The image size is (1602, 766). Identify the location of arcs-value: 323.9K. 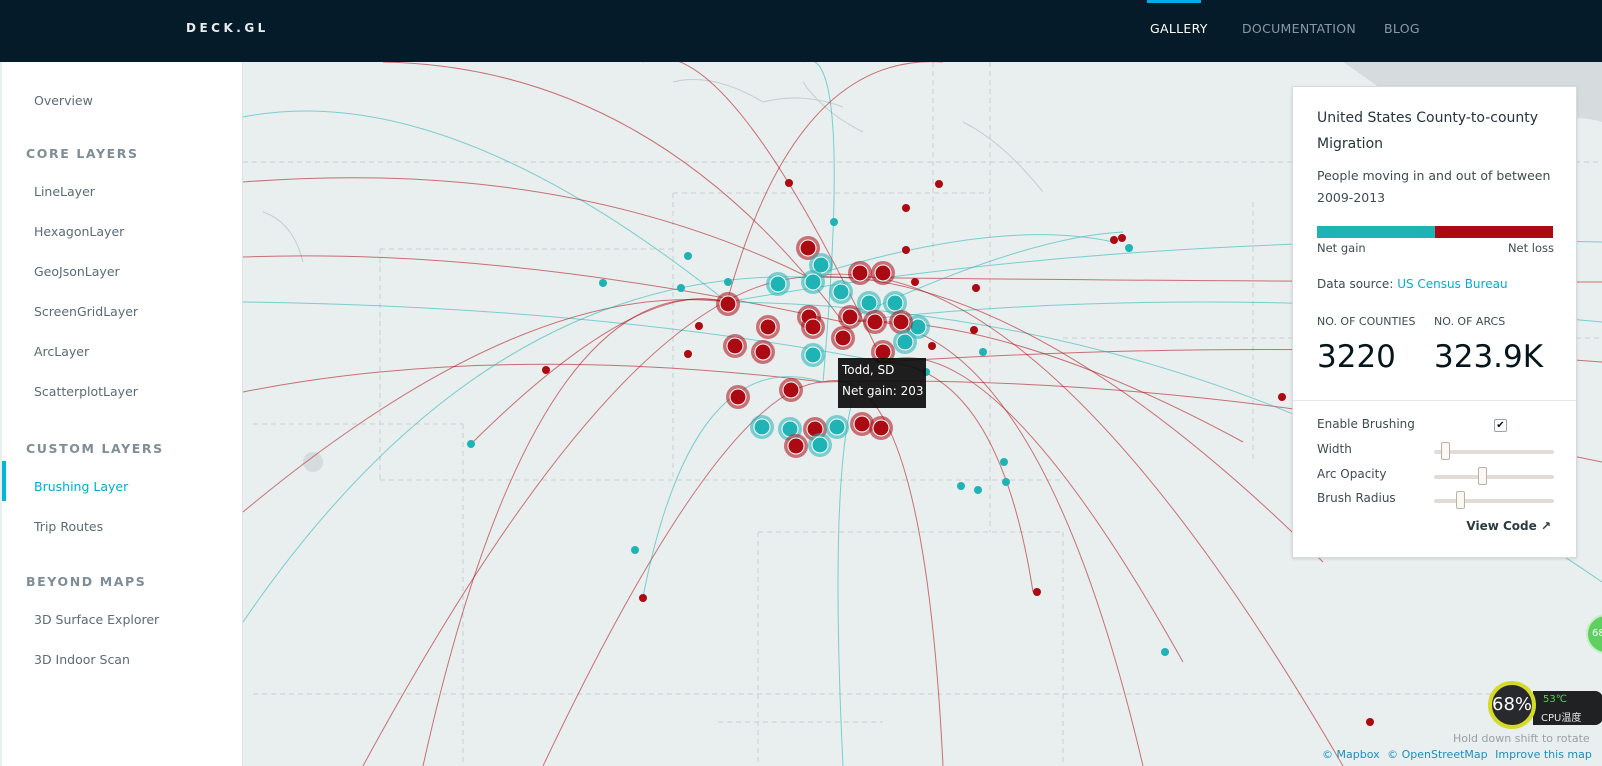
(1489, 357).